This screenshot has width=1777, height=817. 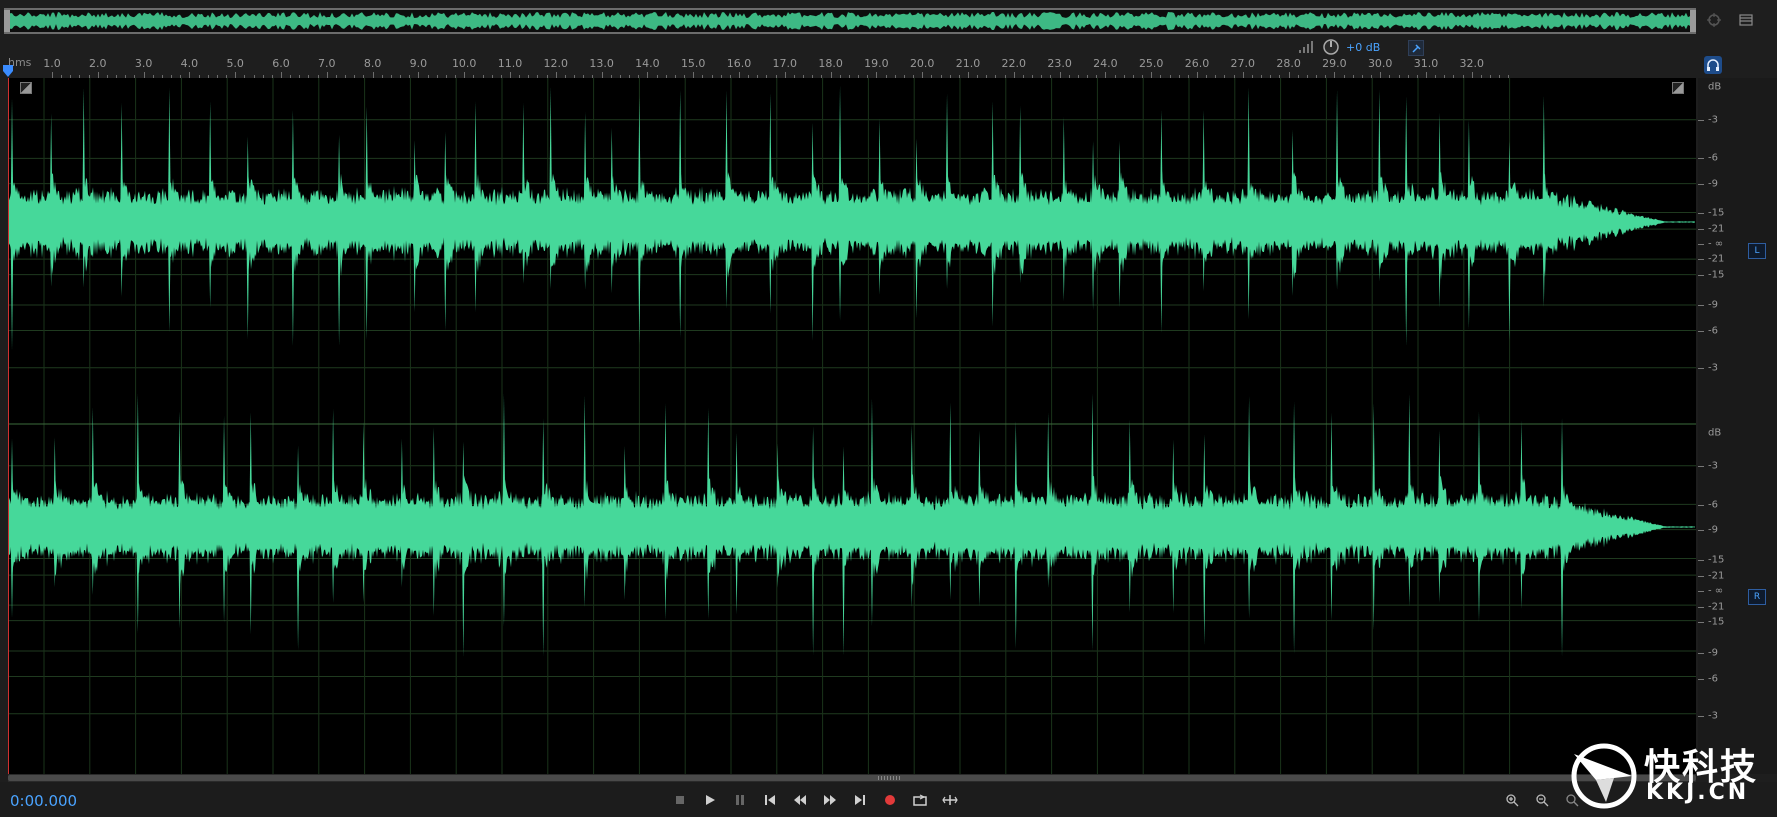 I want to click on scrollbar-grip, so click(x=890, y=778).